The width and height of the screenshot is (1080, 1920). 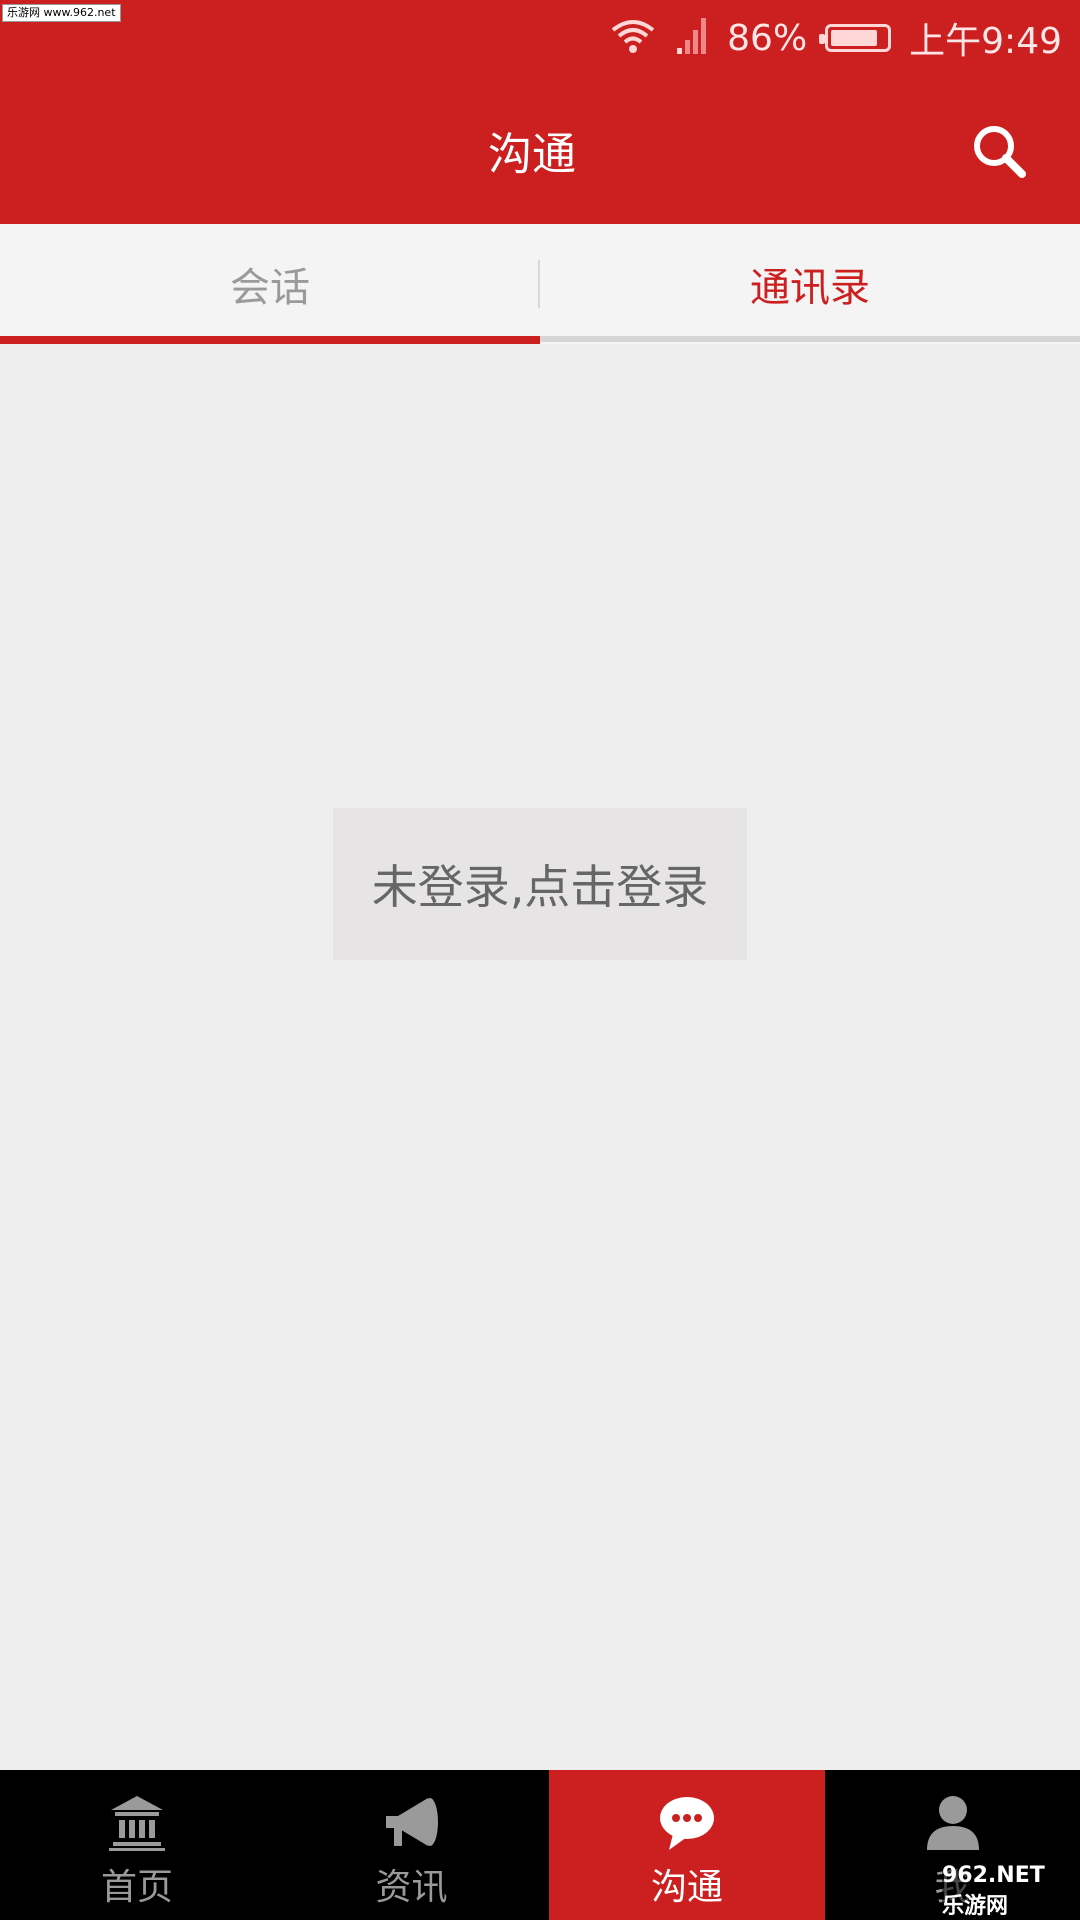 What do you see at coordinates (952, 1823) in the screenshot?
I see `person-icon` at bounding box center [952, 1823].